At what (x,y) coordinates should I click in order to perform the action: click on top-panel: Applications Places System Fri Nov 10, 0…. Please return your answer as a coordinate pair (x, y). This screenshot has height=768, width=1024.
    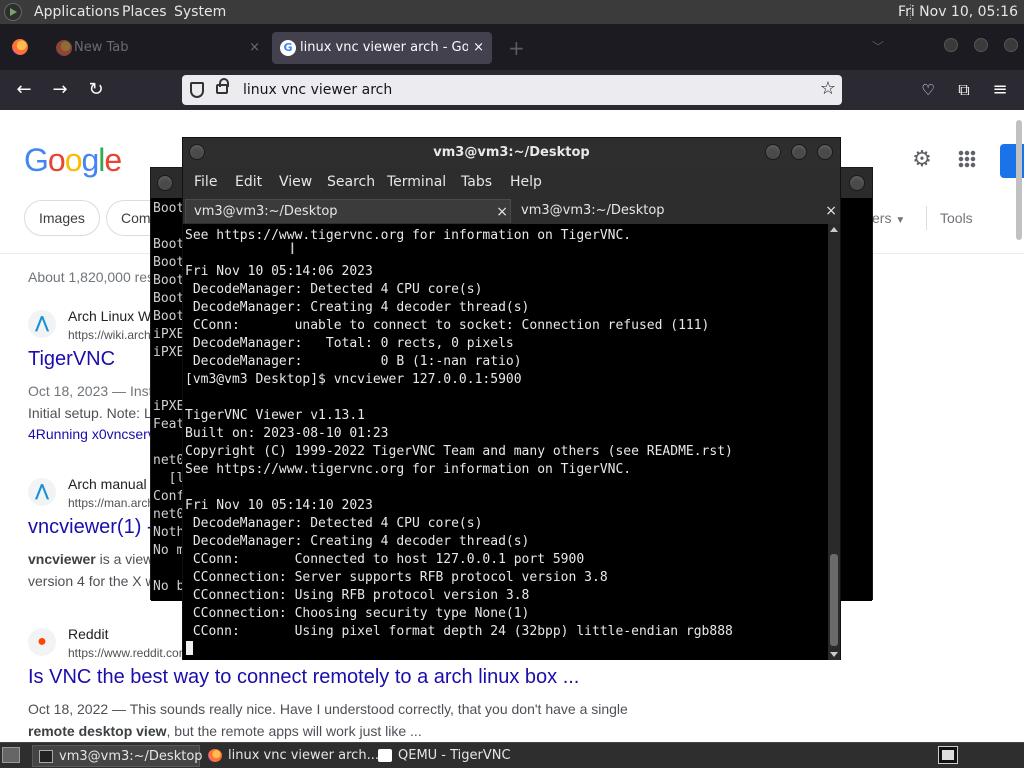
    Looking at the image, I should click on (512, 12).